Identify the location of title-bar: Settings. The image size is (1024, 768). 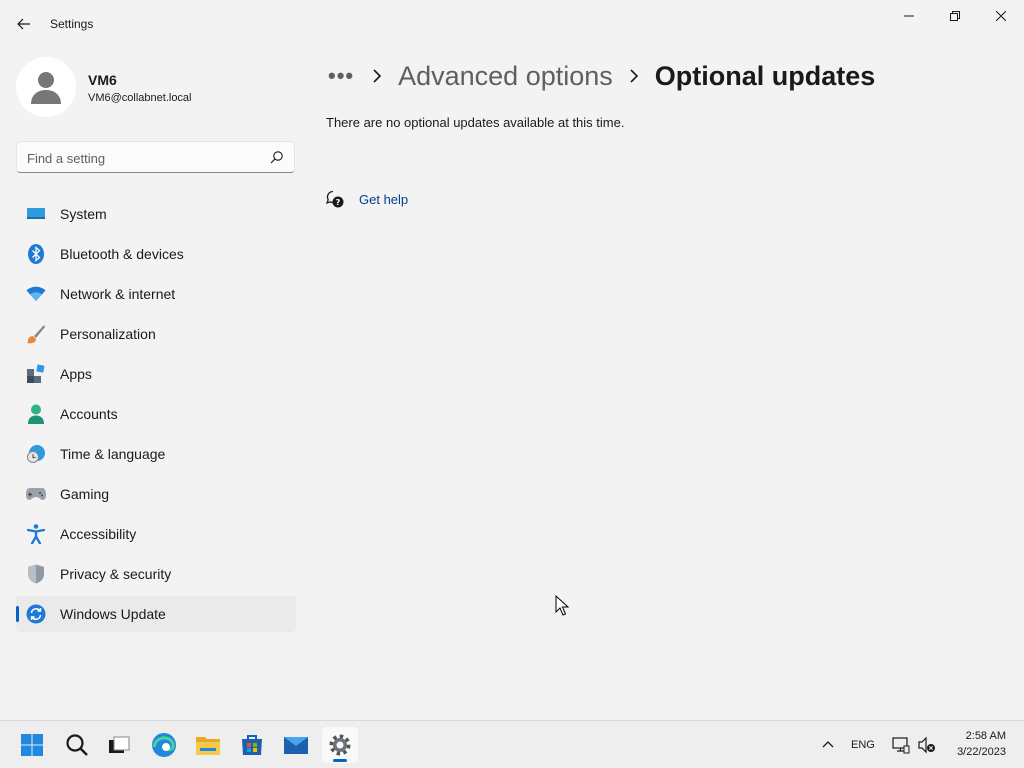
(512, 24).